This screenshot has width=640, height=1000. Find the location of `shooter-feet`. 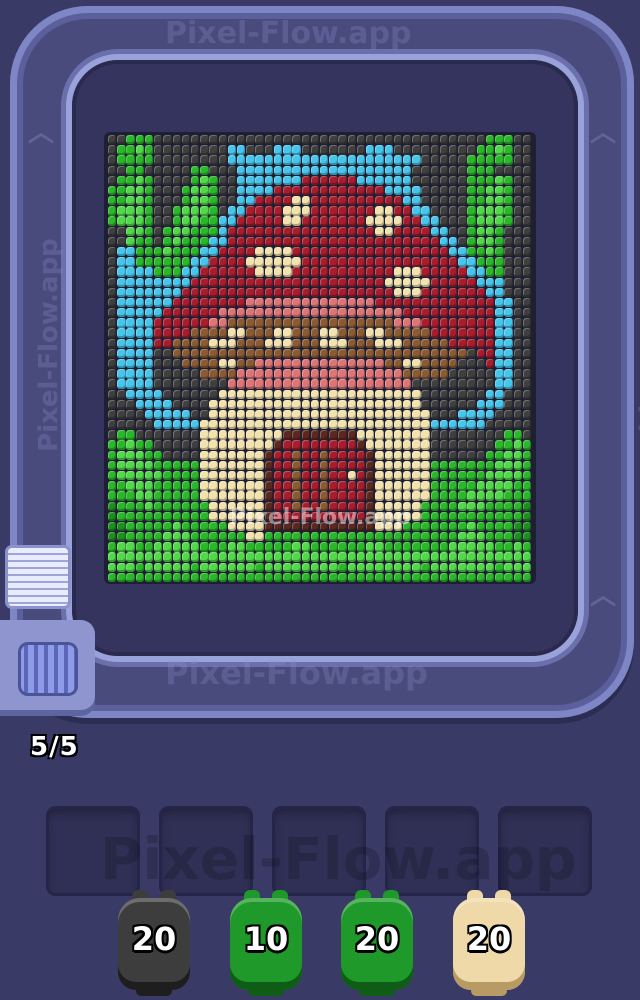

shooter-feet is located at coordinates (377, 991).